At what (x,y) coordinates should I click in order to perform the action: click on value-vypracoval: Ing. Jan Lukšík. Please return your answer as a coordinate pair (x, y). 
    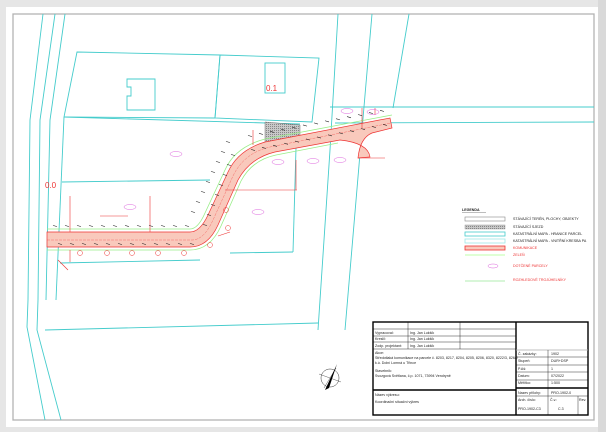
    Looking at the image, I should click on (422, 333).